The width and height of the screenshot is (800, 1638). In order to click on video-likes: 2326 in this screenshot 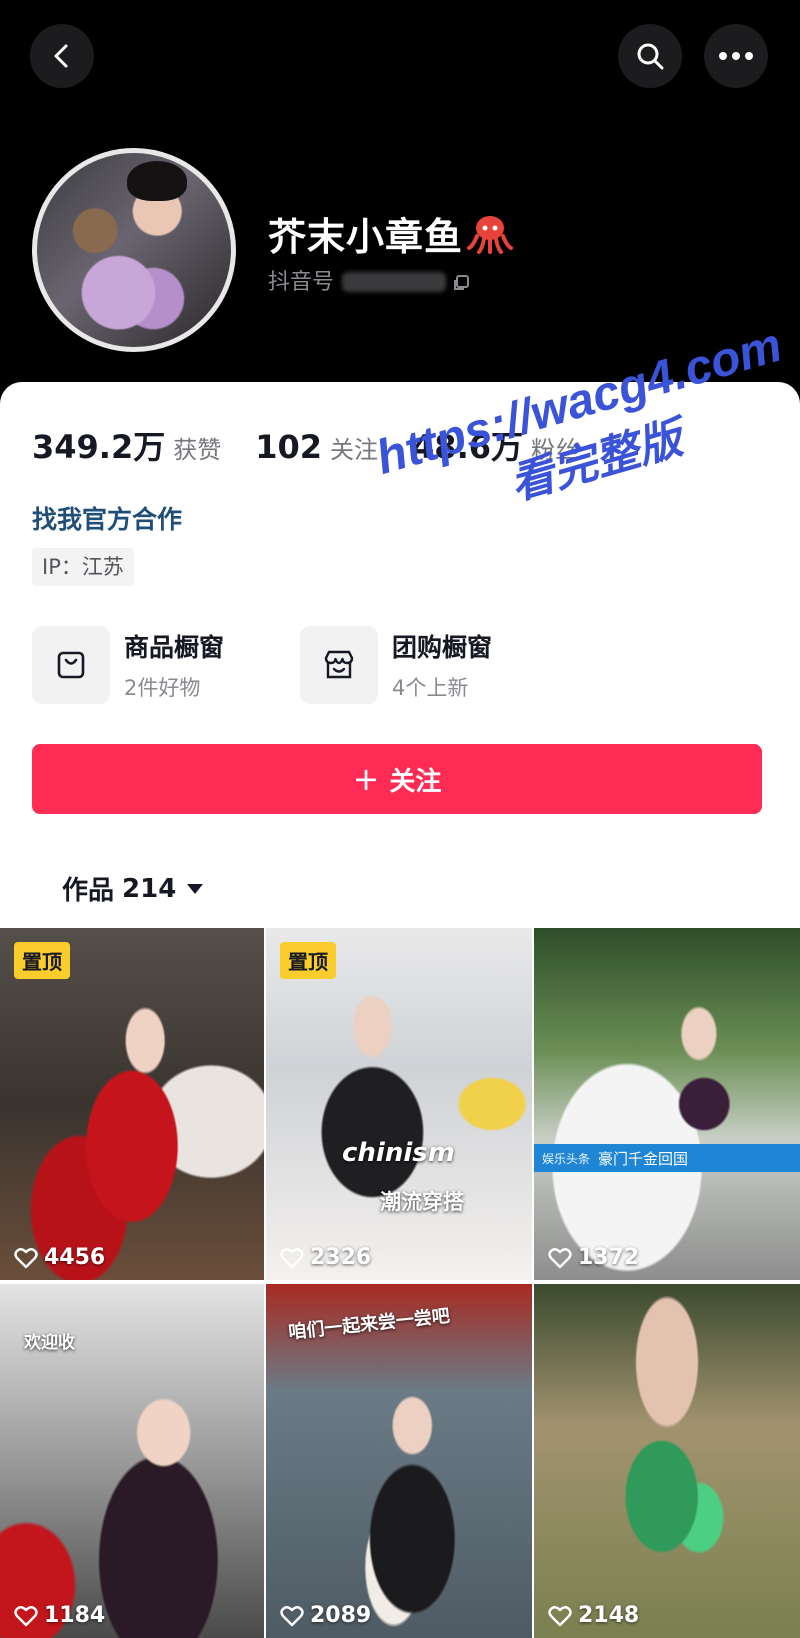, I will do `click(325, 1257)`.